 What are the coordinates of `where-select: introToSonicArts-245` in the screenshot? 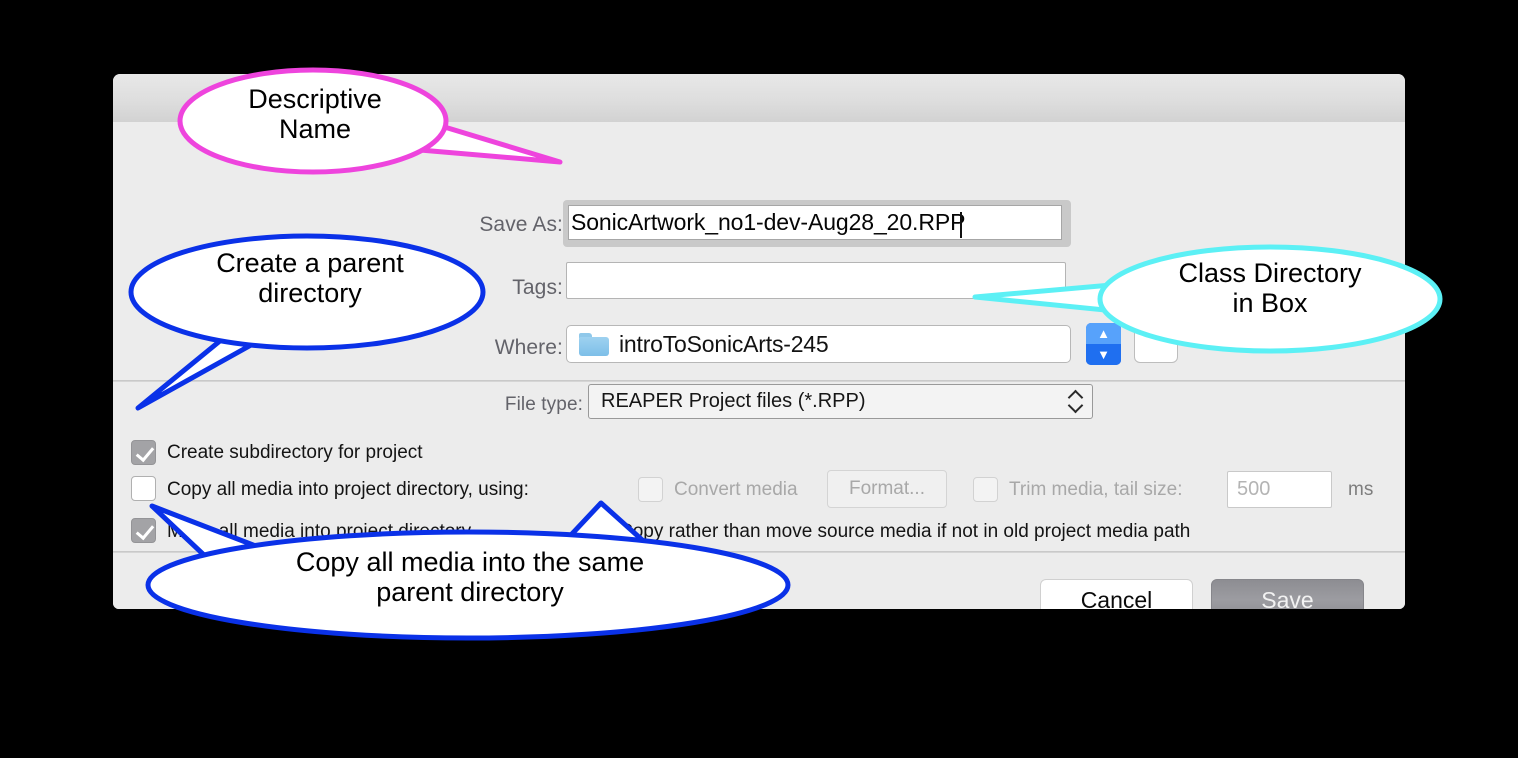 It's located at (818, 344).